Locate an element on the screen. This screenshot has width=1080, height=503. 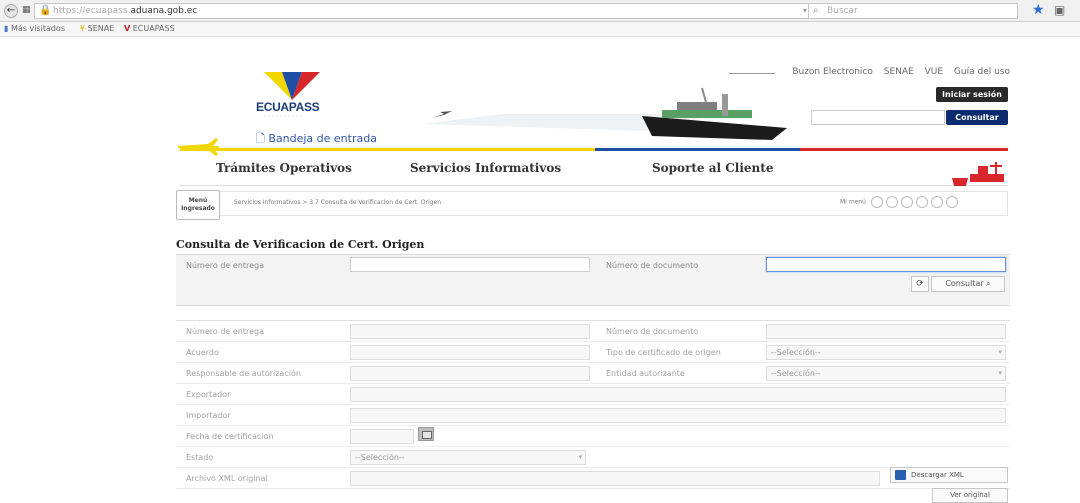
status-label: Estado is located at coordinates (200, 457).